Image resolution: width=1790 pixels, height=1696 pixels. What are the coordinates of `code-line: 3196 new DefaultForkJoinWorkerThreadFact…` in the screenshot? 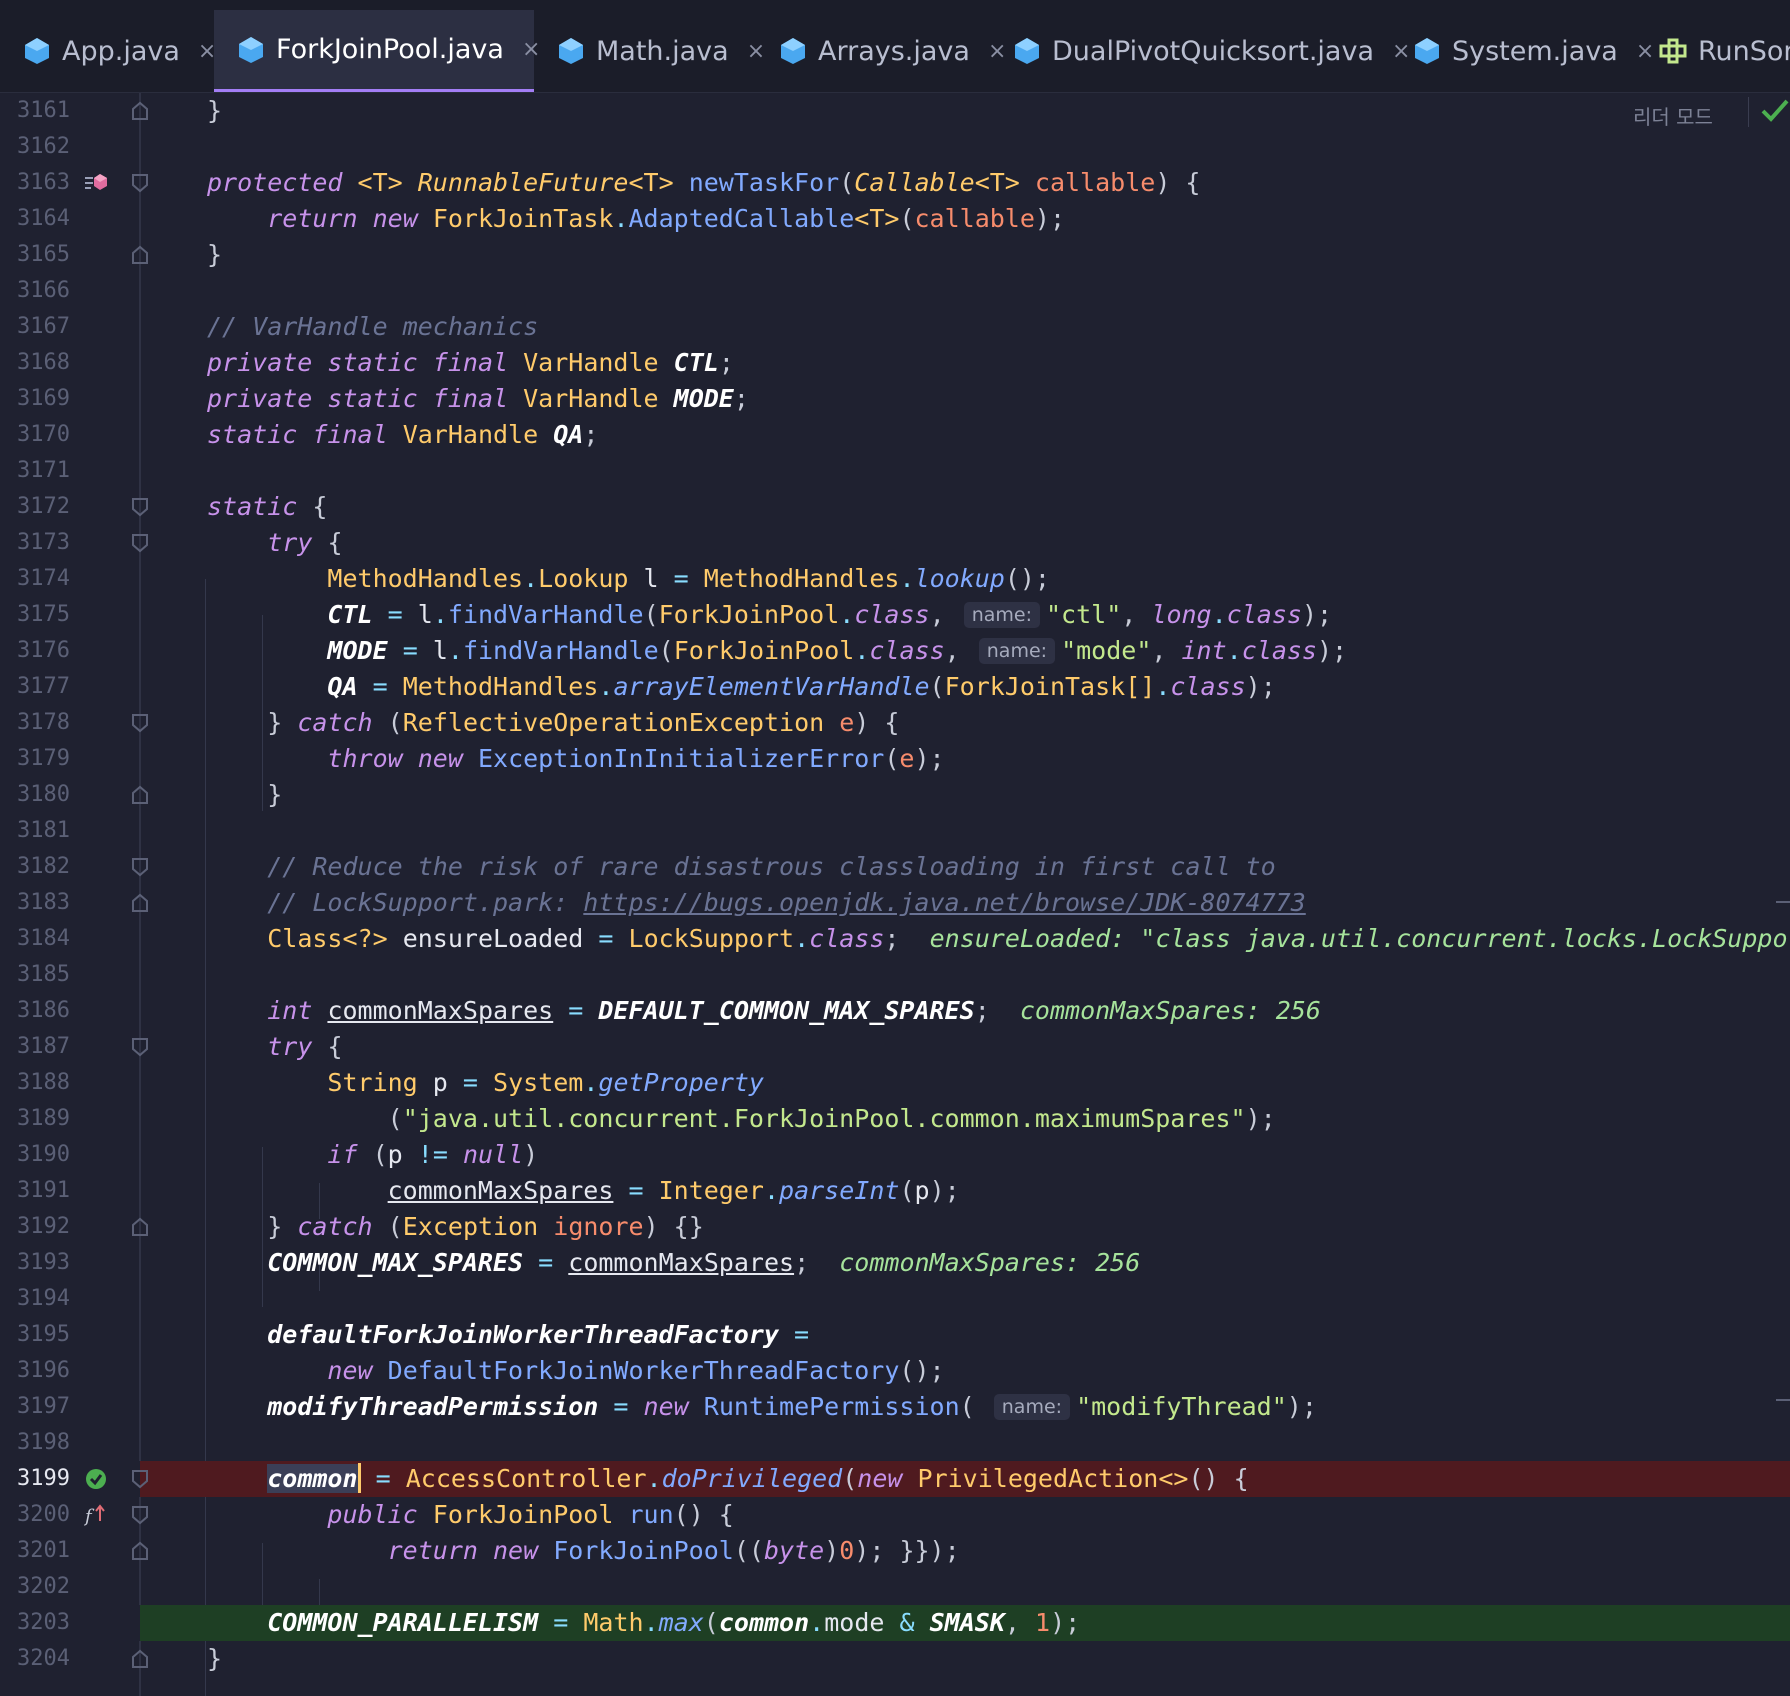 It's located at (895, 1371).